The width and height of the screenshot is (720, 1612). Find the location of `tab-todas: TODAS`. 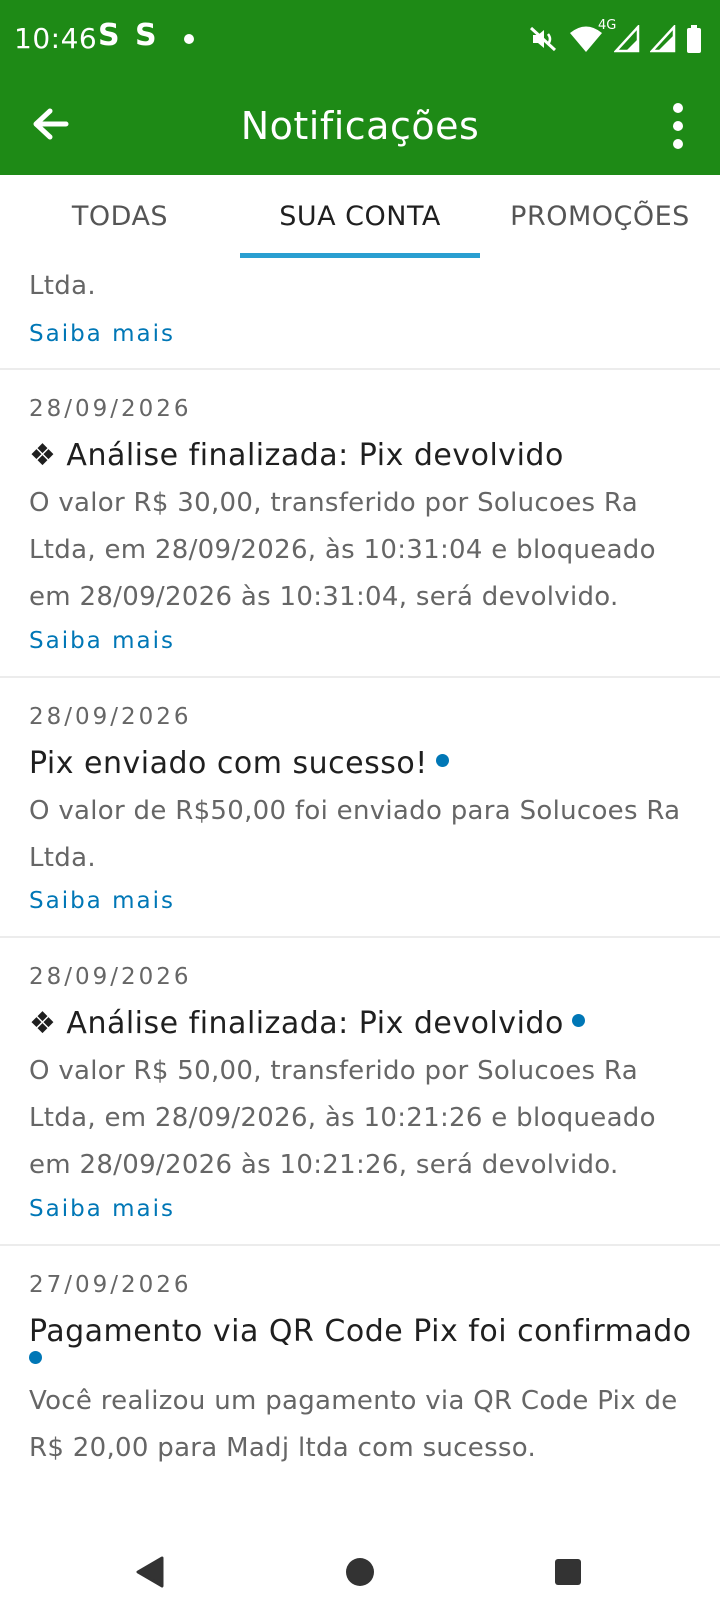

tab-todas: TODAS is located at coordinates (120, 217).